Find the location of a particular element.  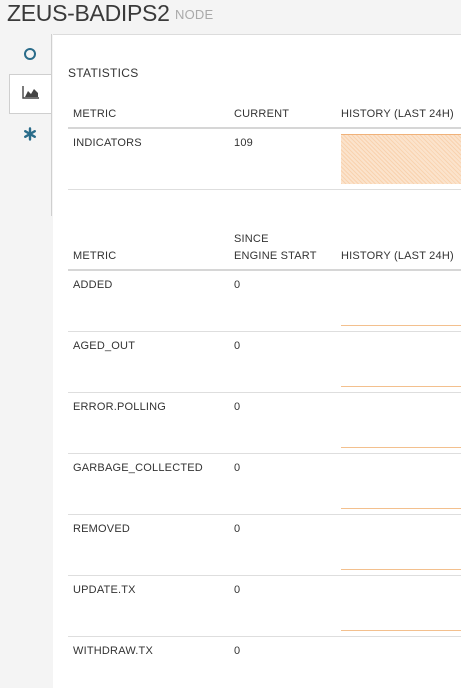

nav-overview-button is located at coordinates (30, 56).